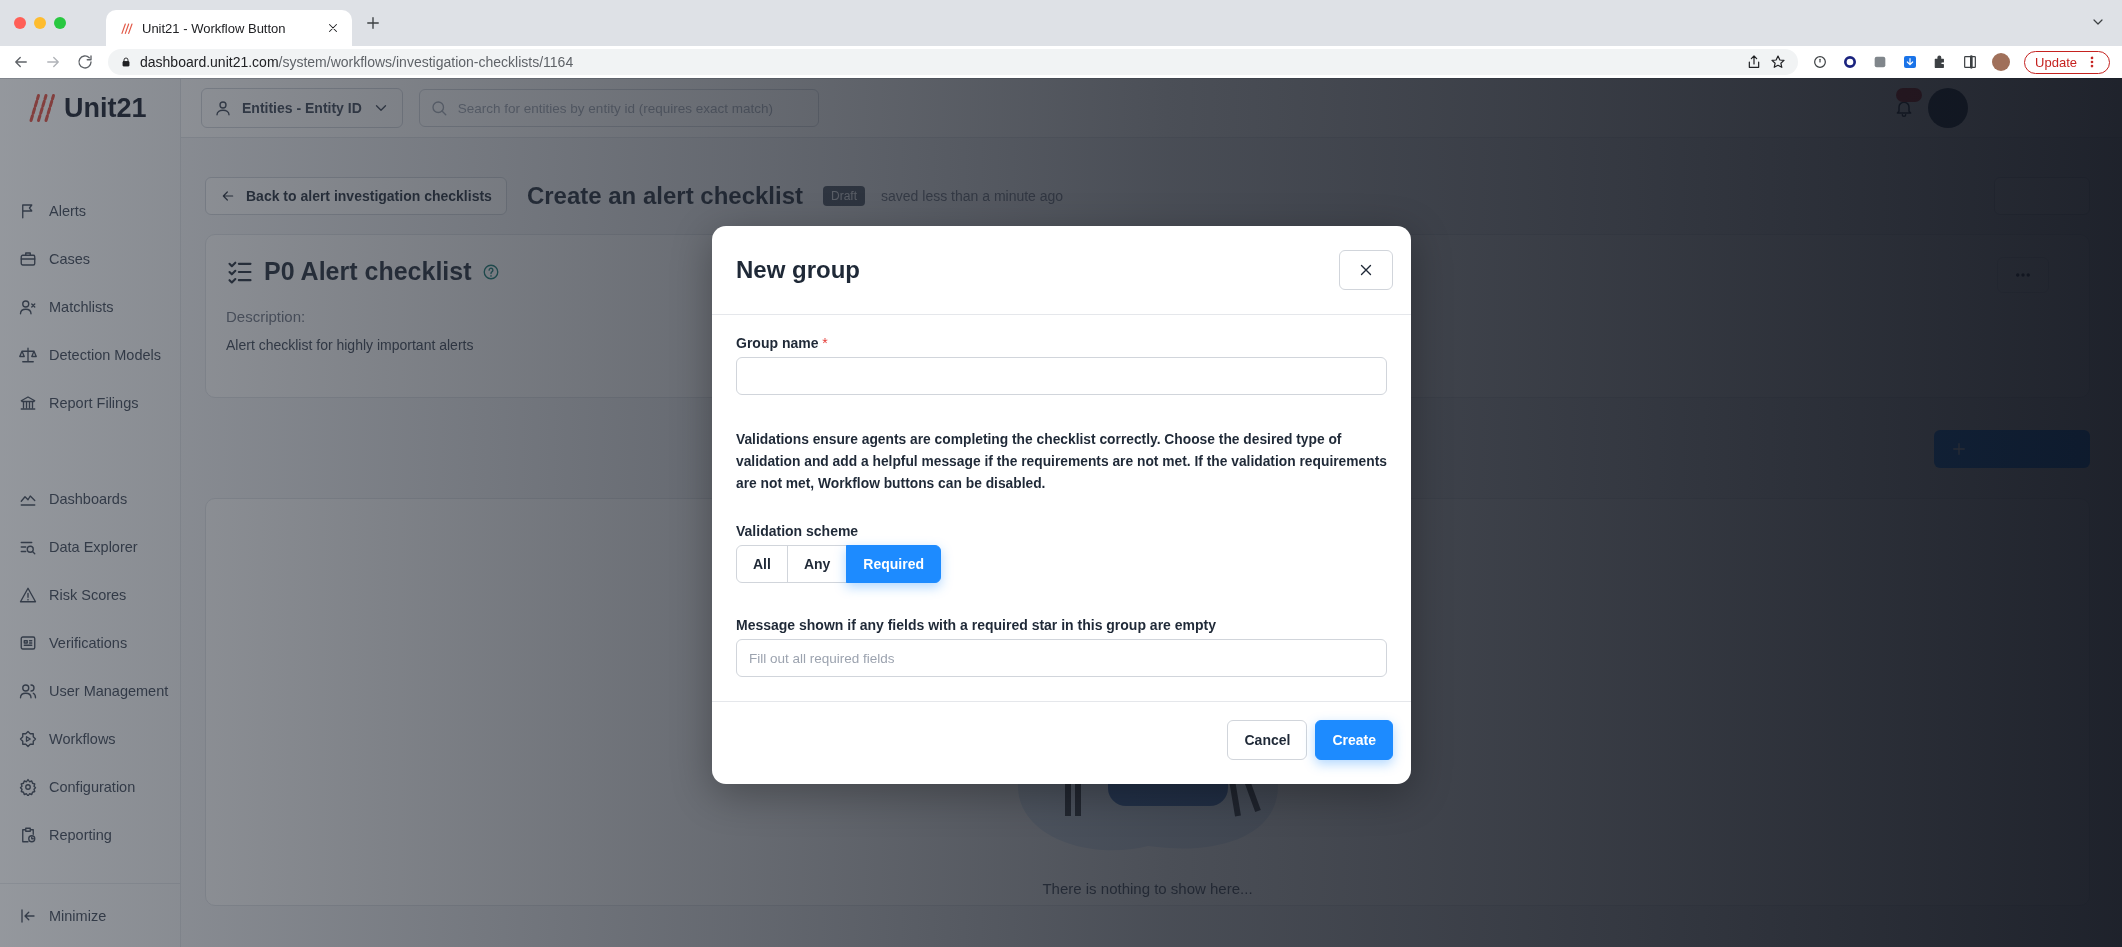 The height and width of the screenshot is (947, 2122). What do you see at coordinates (229, 28) in the screenshot?
I see `browser-tab: Unit21 - Workflow Button` at bounding box center [229, 28].